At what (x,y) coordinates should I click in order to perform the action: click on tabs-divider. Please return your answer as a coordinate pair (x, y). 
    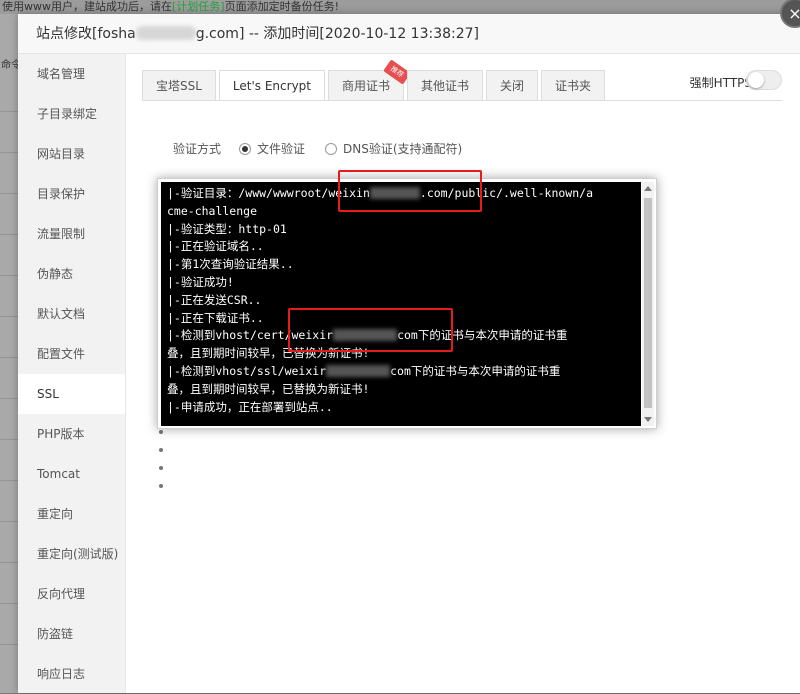
    Looking at the image, I should click on (462, 100).